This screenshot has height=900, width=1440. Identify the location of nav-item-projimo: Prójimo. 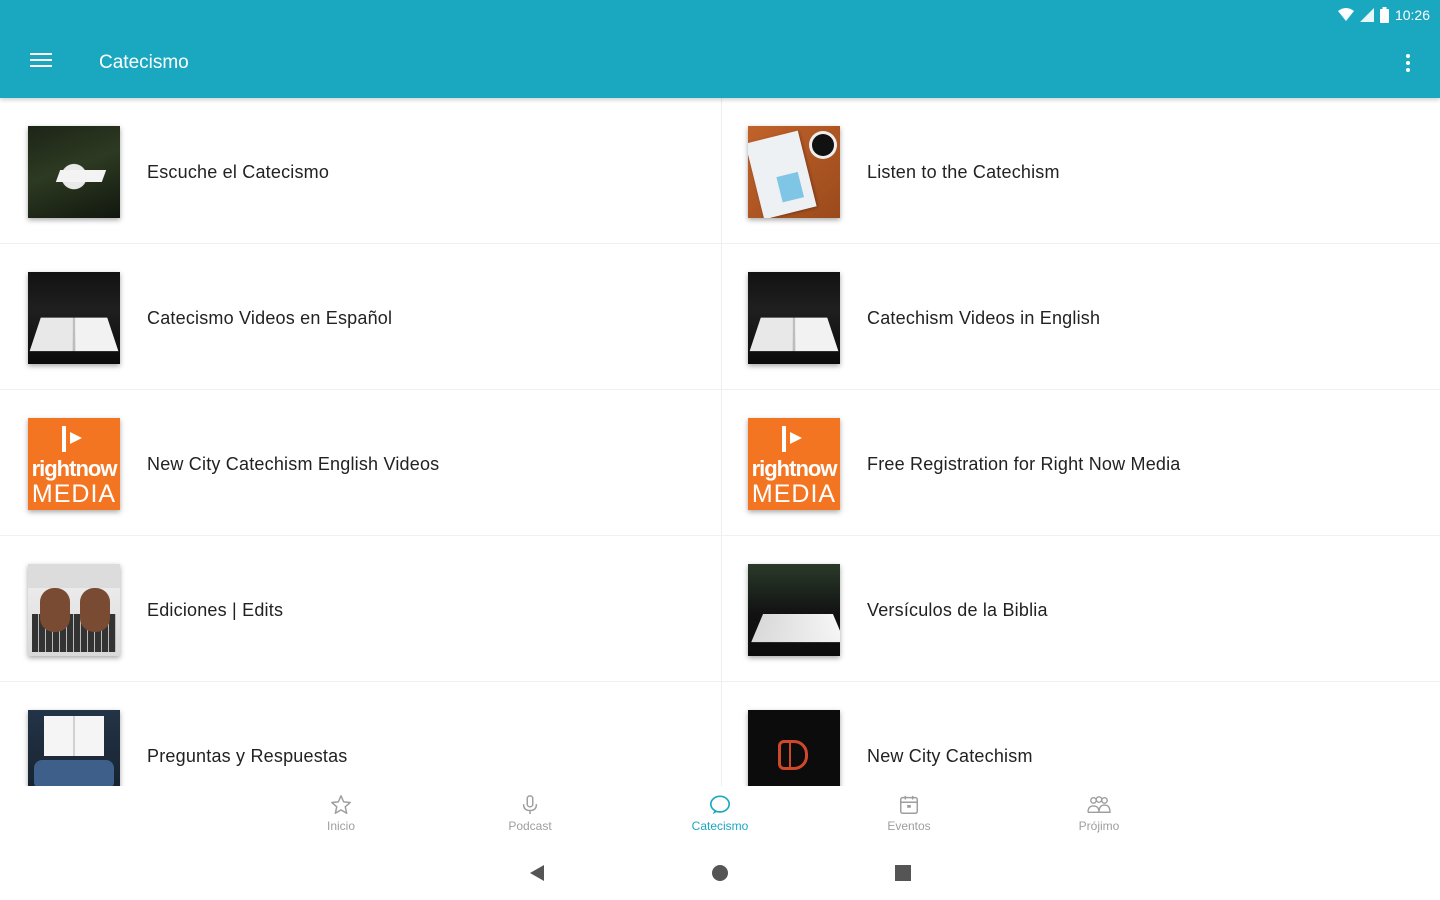
(1099, 813).